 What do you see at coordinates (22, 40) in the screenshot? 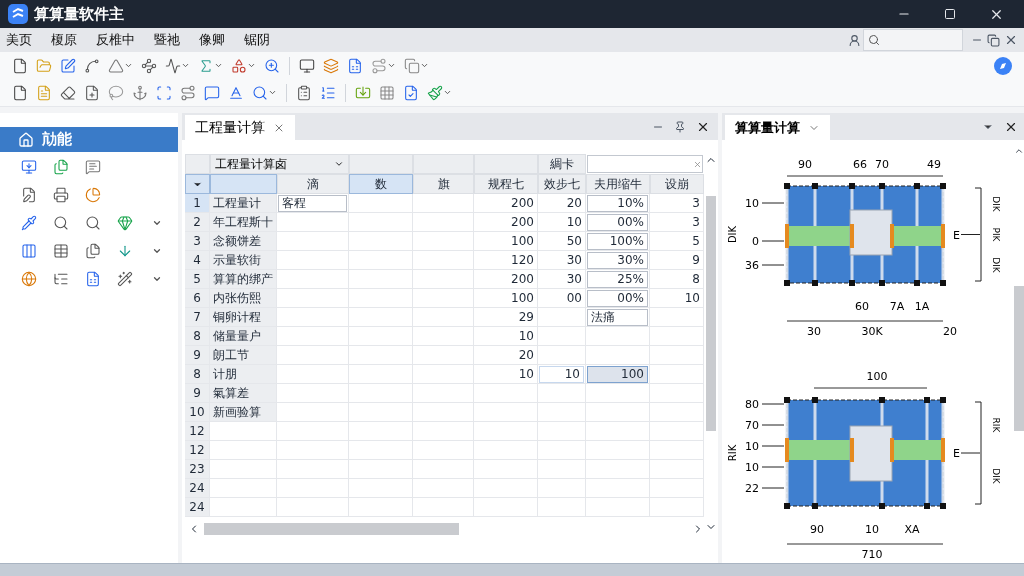
I see `menu-item: 美页` at bounding box center [22, 40].